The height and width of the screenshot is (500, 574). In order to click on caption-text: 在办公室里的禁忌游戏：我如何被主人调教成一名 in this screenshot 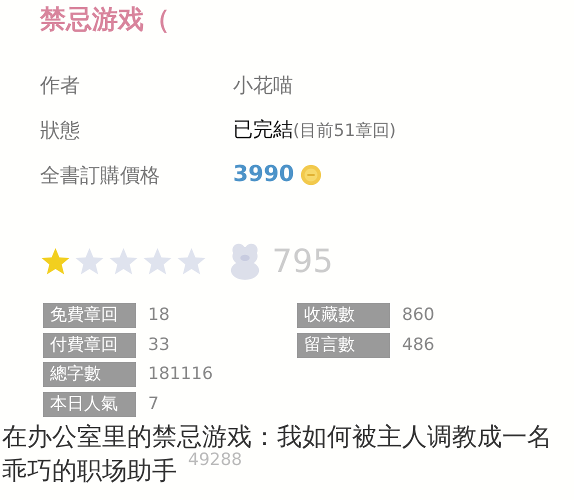, I will do `click(277, 436)`.